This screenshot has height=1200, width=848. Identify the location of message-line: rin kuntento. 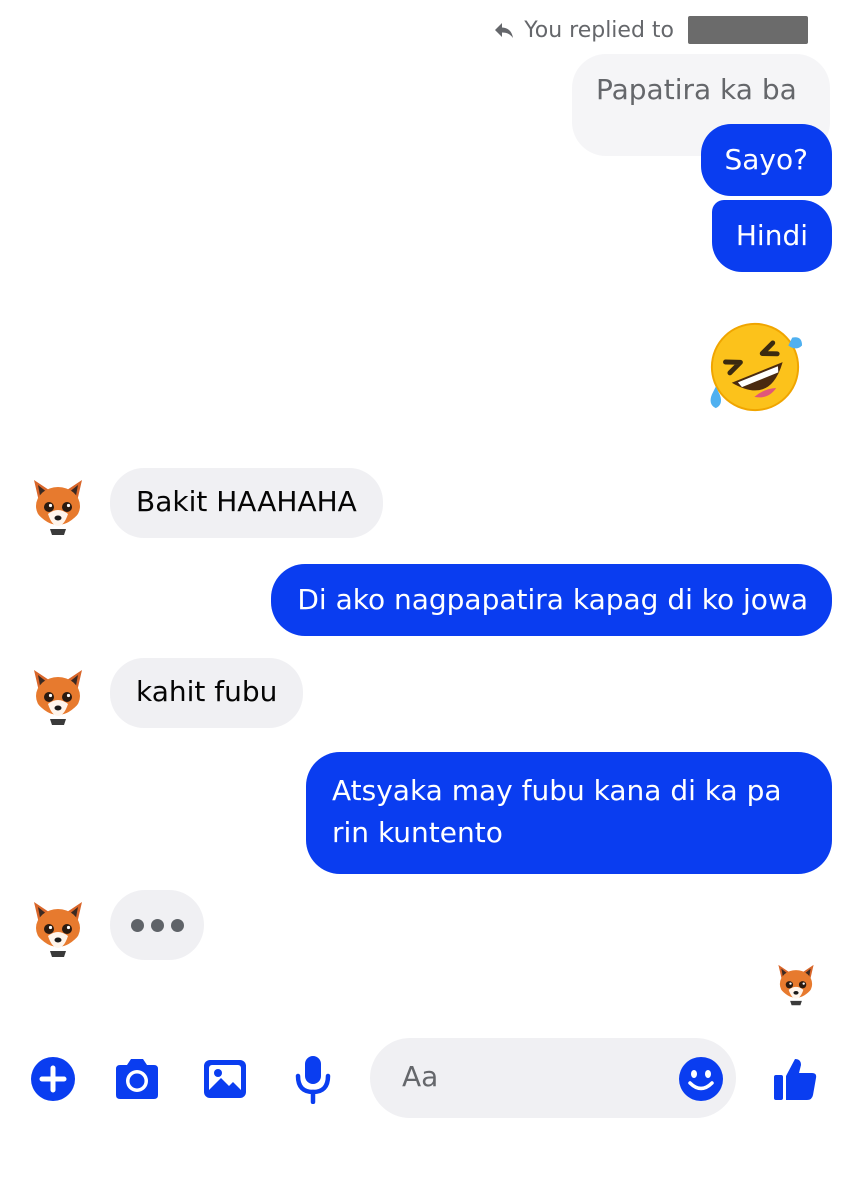
(417, 832).